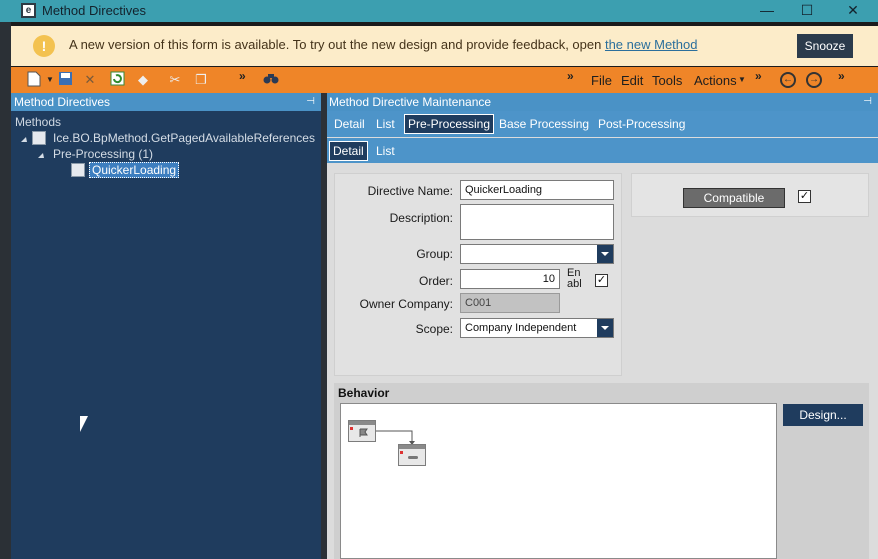  I want to click on tab-detail: Detail, so click(349, 124).